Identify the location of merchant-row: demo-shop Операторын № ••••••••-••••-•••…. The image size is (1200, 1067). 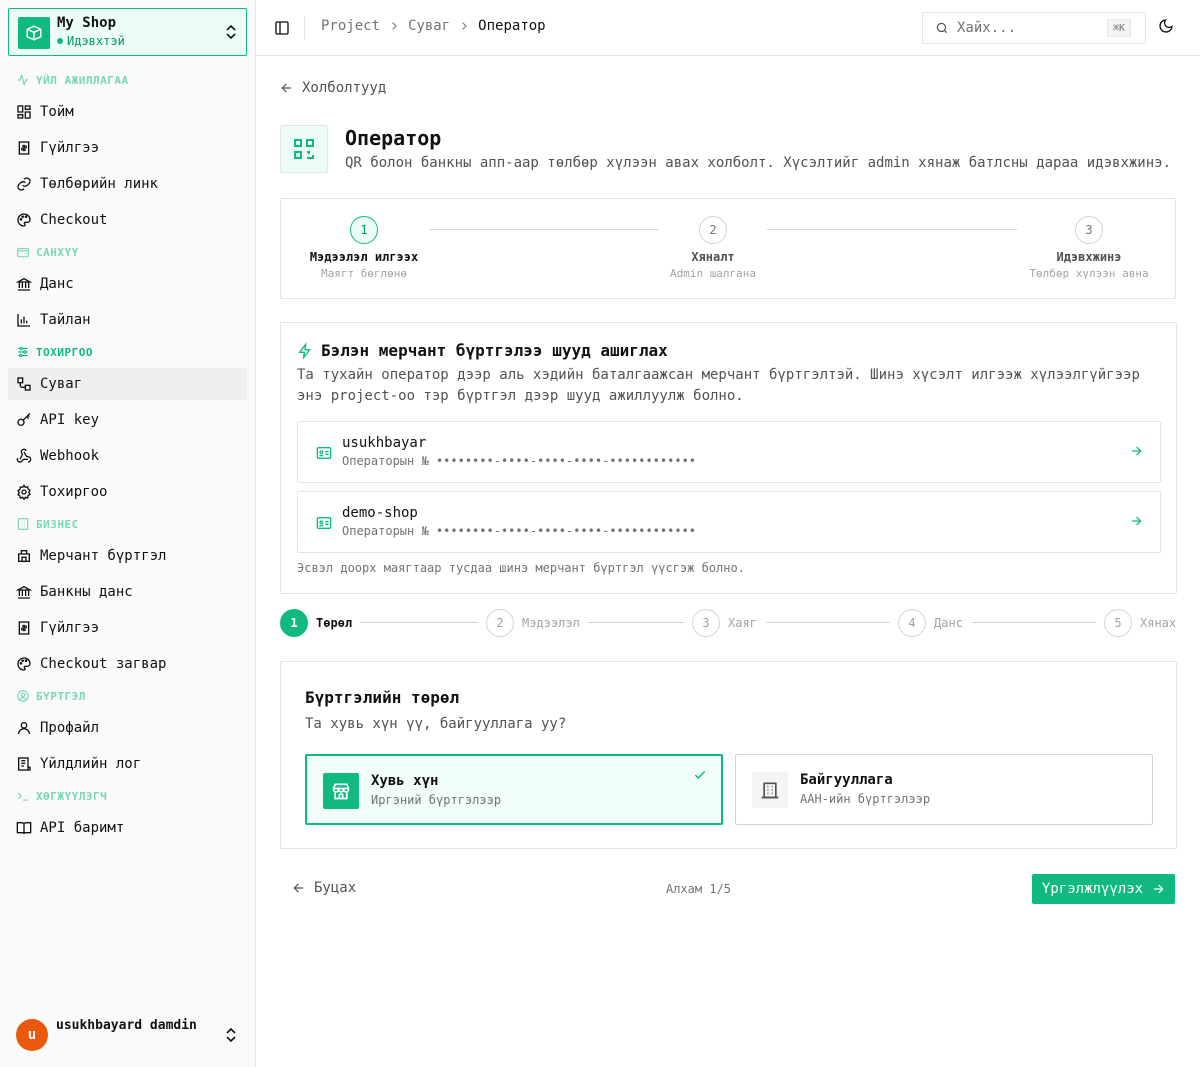
(729, 522).